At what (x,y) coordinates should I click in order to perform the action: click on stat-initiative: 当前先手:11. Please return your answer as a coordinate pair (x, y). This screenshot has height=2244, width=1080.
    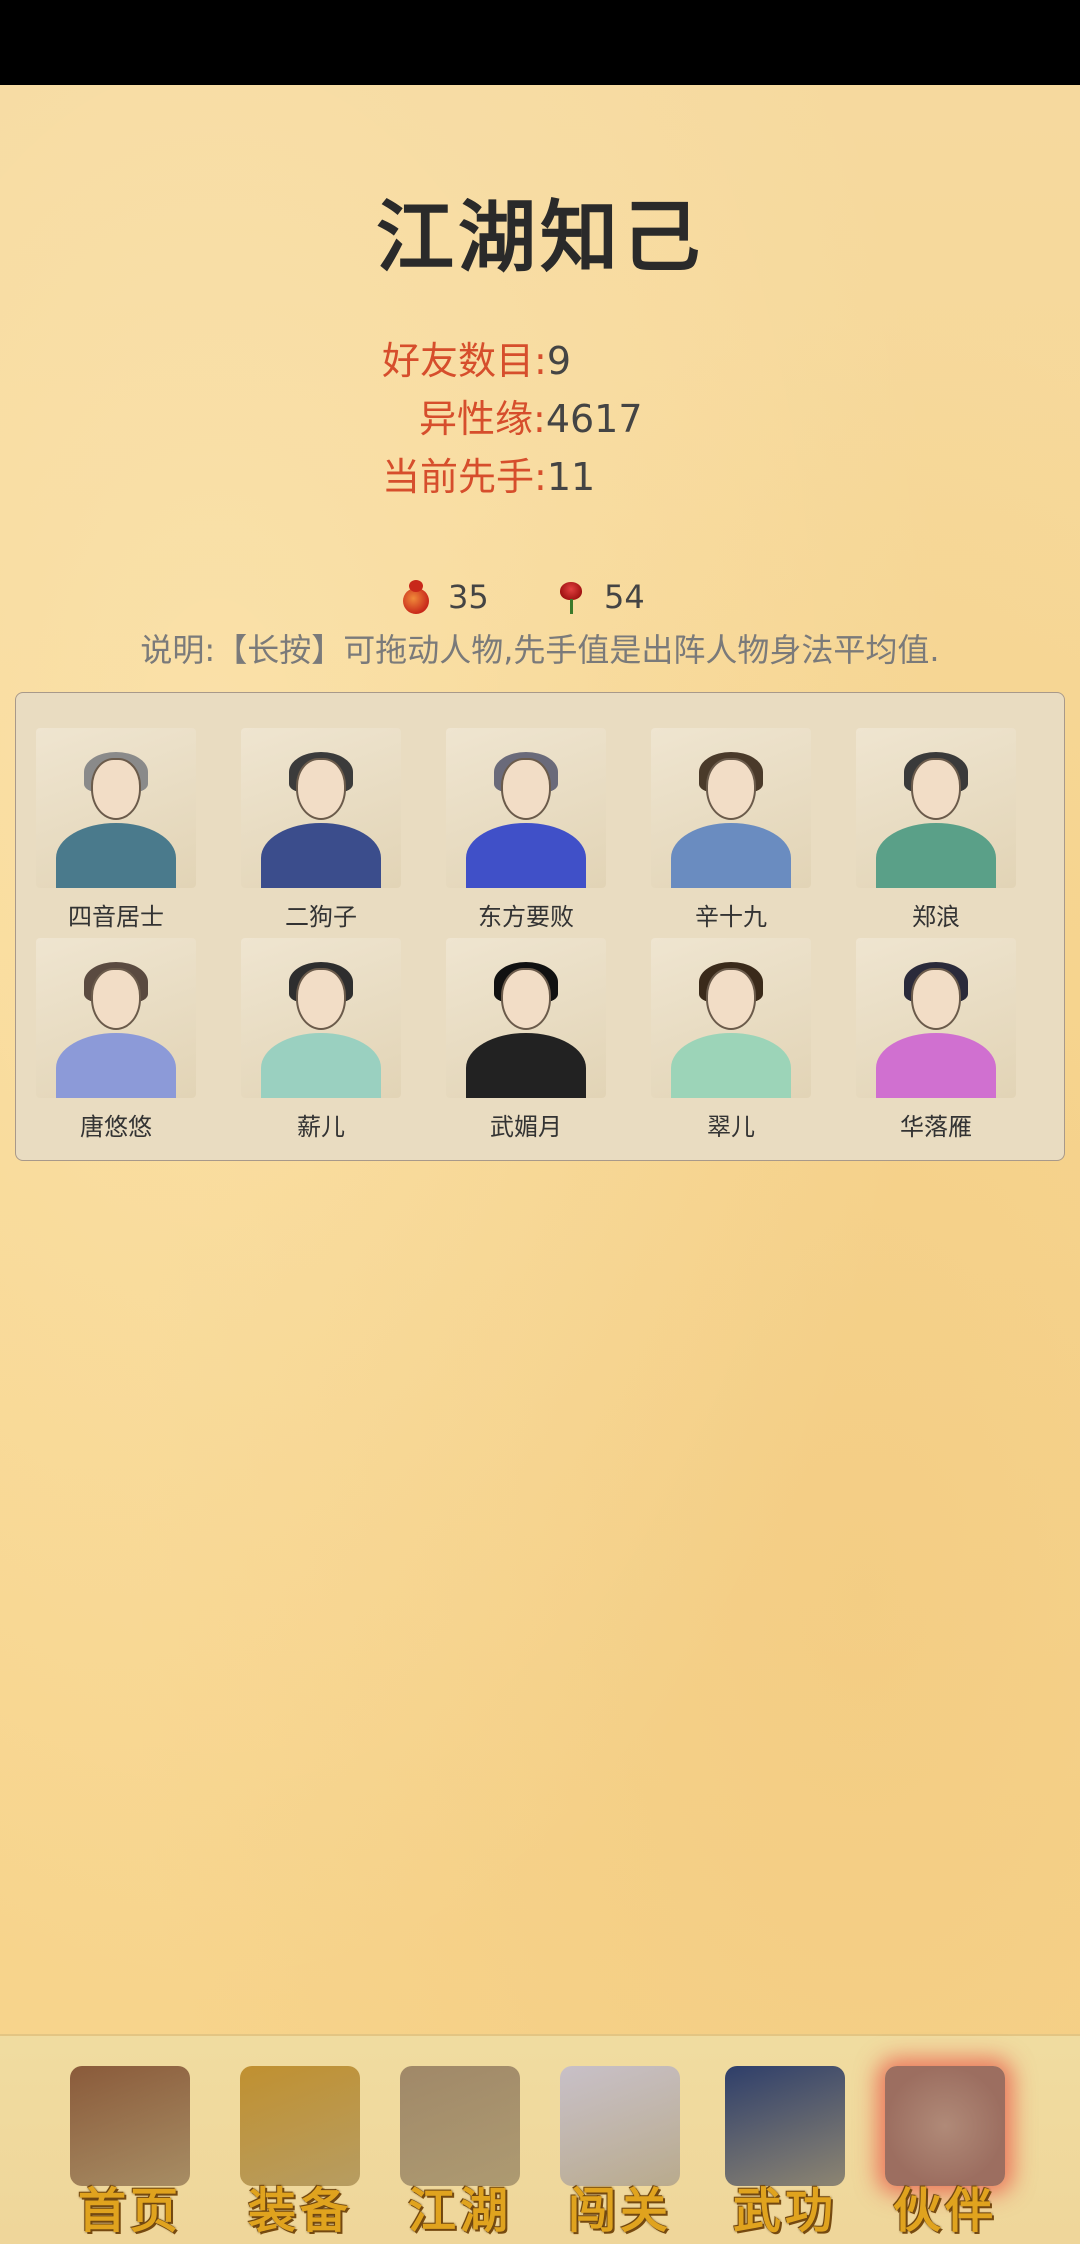
    Looking at the image, I should click on (488, 477).